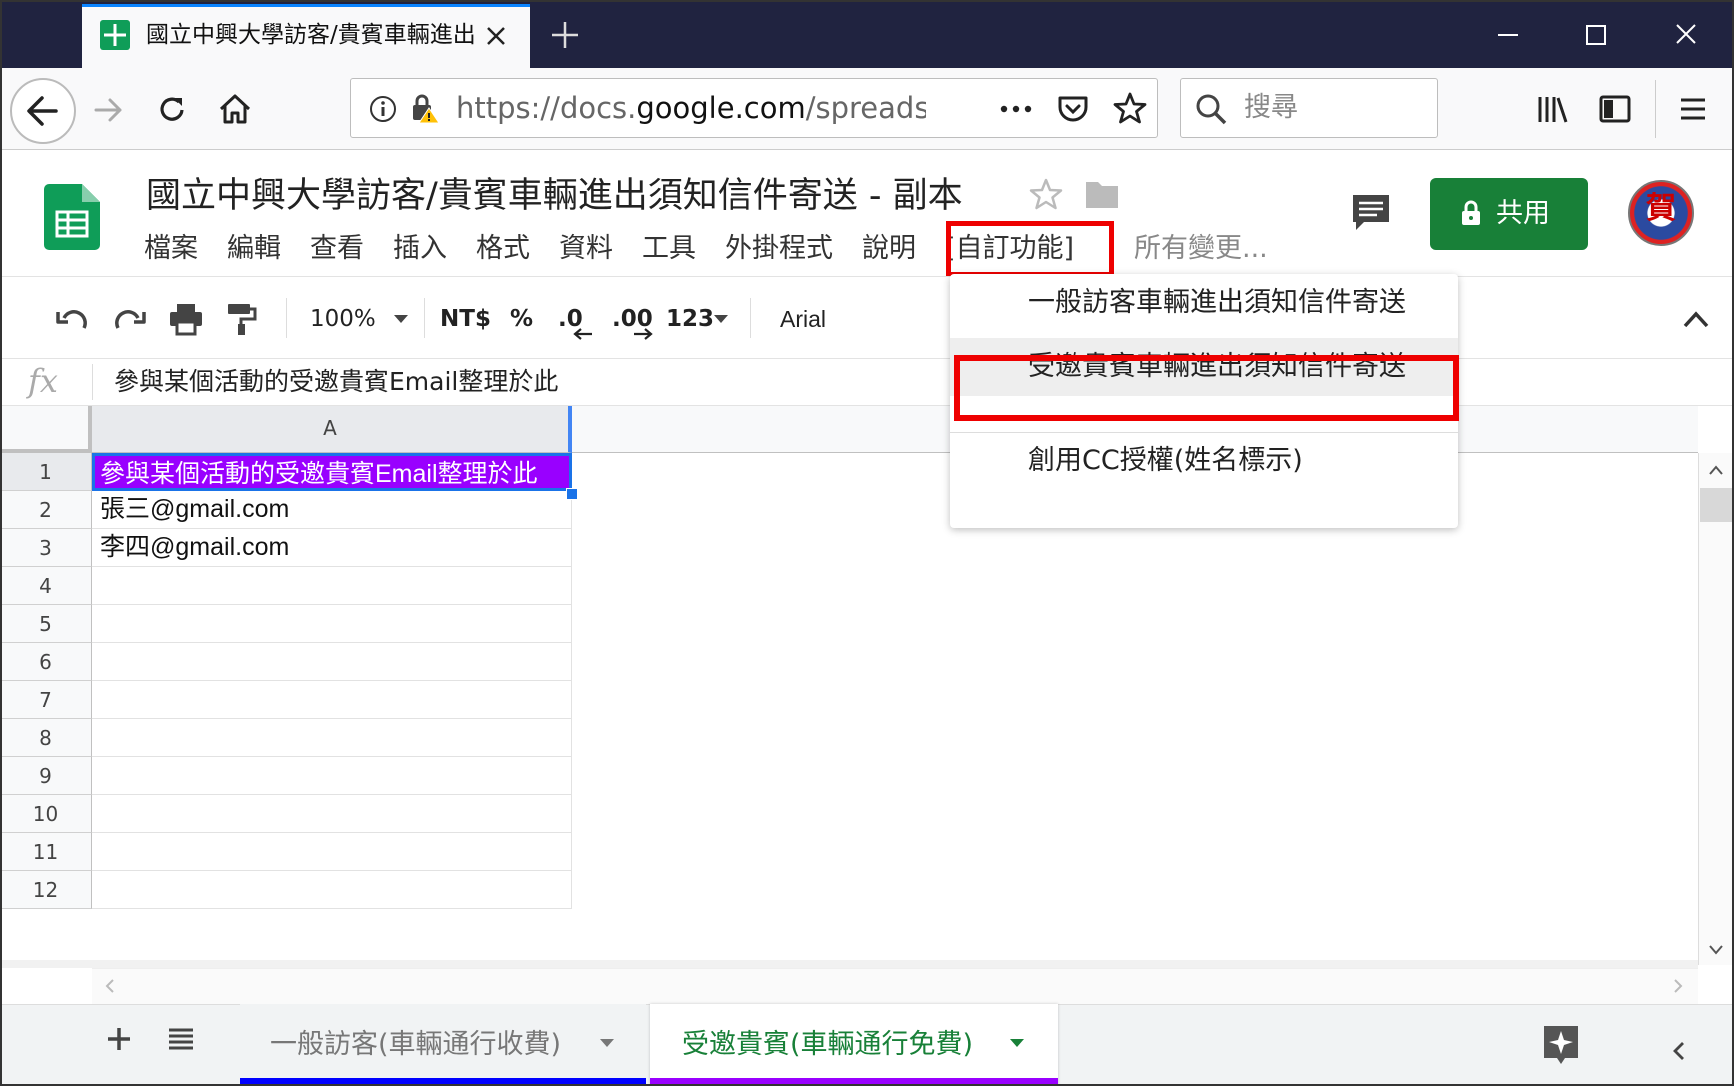 The width and height of the screenshot is (1734, 1086). Describe the element at coordinates (383, 109) in the screenshot. I see `info-icon` at that location.